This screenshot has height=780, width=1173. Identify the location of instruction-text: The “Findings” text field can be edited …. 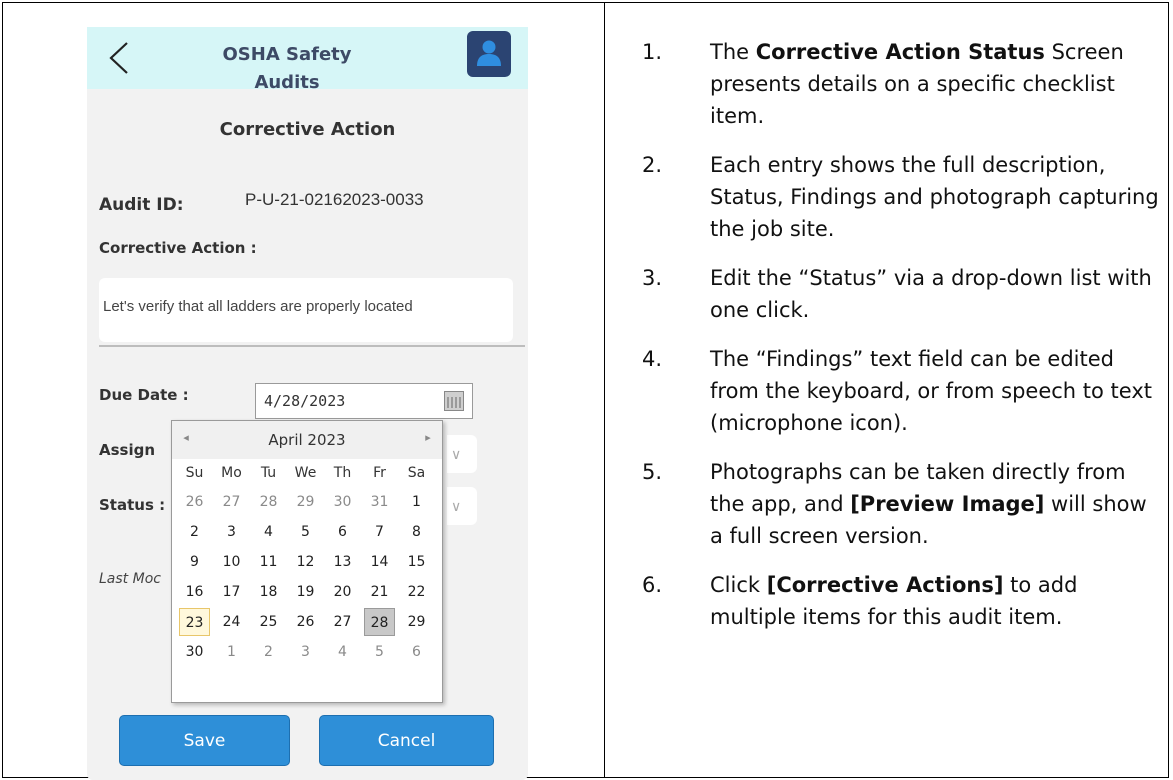
(931, 391).